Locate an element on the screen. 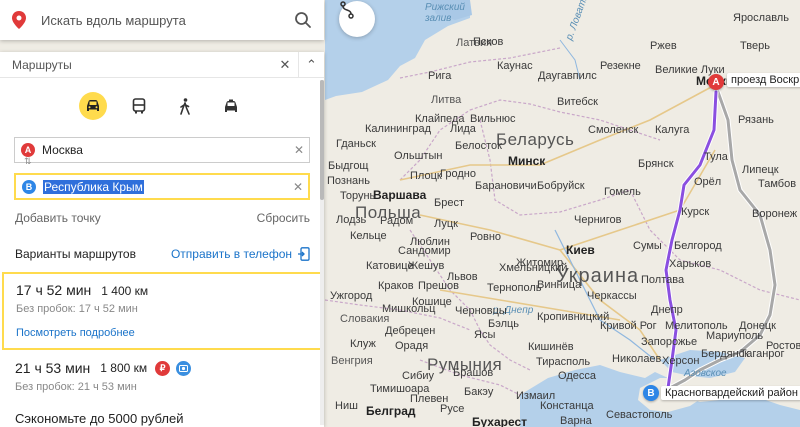 The image size is (800, 427). water-label-azov: Азовское is located at coordinates (705, 373).